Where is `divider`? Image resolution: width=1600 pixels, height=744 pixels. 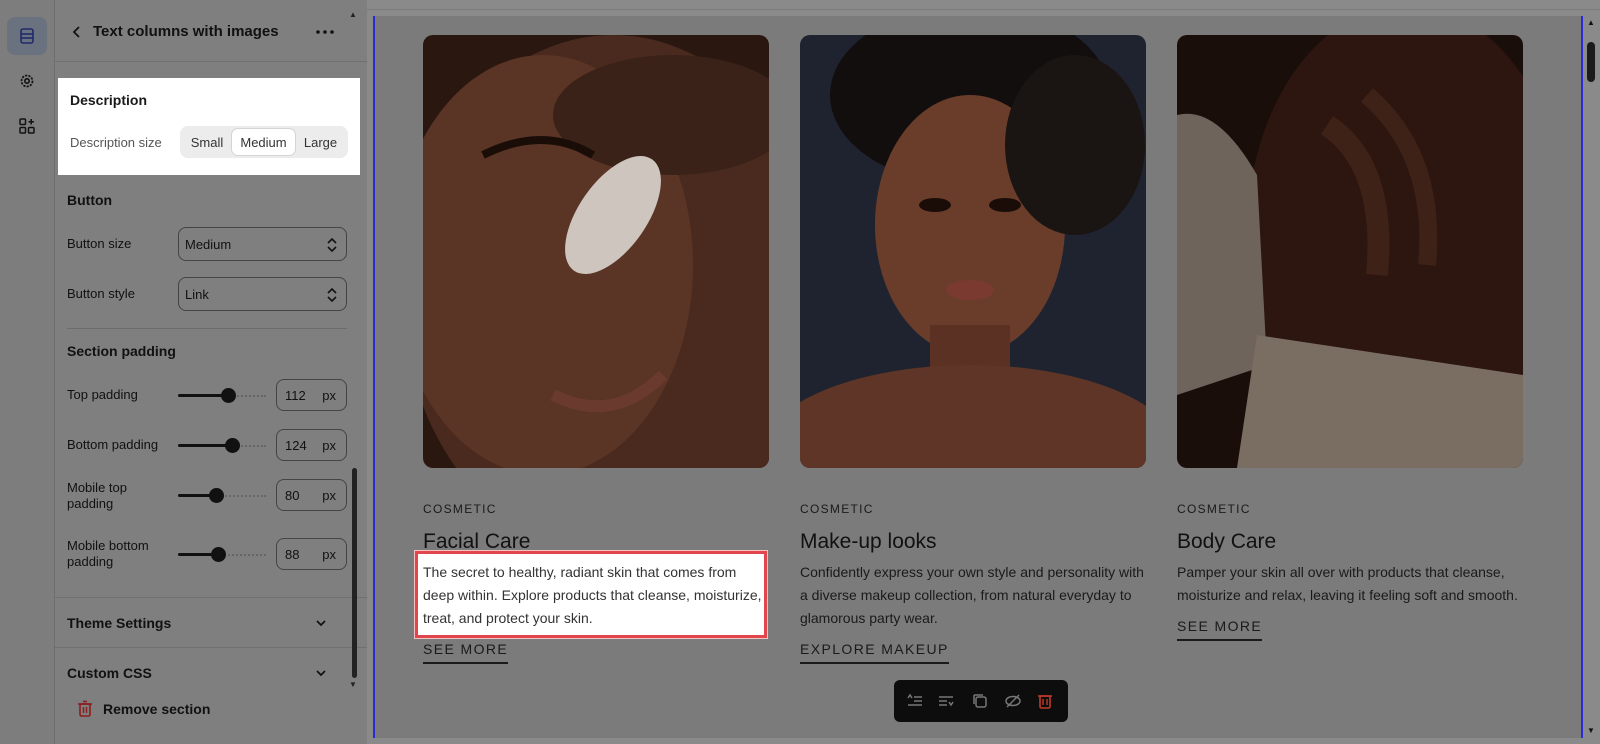
divider is located at coordinates (207, 328).